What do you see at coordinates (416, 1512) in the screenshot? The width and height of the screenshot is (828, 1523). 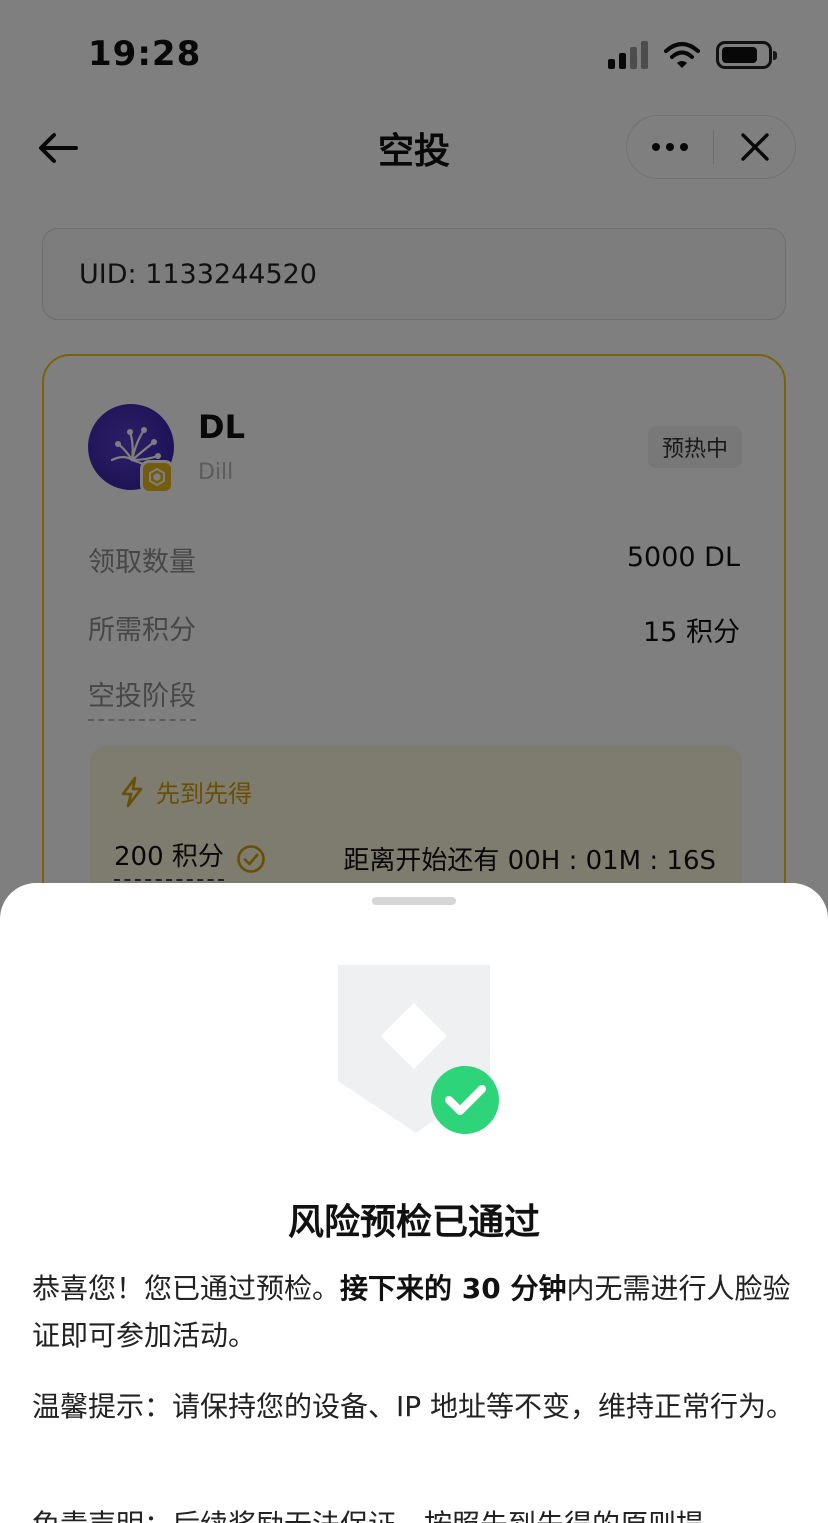 I see `disclaimer-message: 免责声明：后续奖励无法保证，按照先到先得的原则提` at bounding box center [416, 1512].